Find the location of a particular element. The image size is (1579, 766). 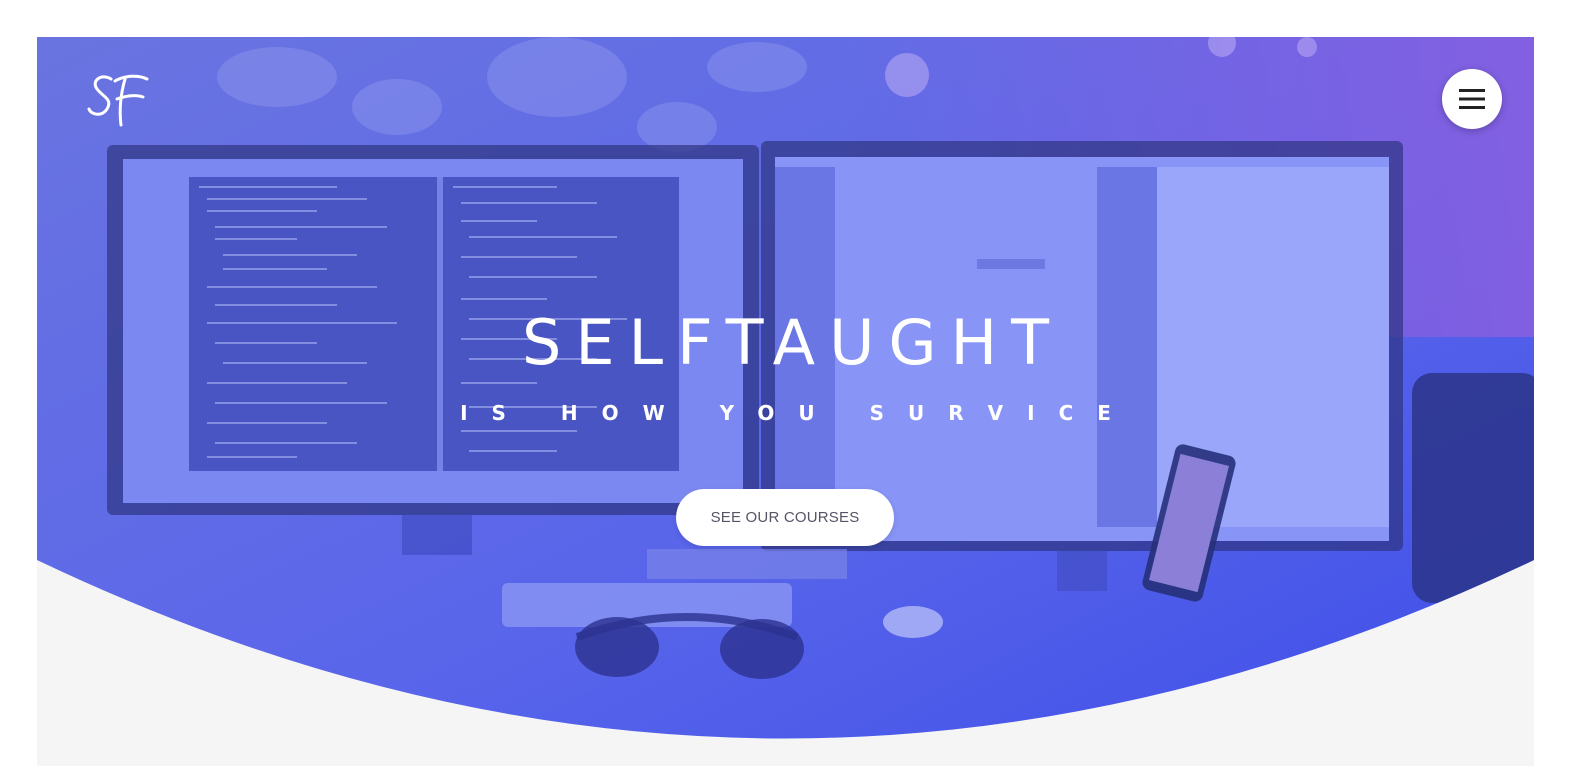

see-our-courses-button: SEE OUR COURSES is located at coordinates (785, 517).